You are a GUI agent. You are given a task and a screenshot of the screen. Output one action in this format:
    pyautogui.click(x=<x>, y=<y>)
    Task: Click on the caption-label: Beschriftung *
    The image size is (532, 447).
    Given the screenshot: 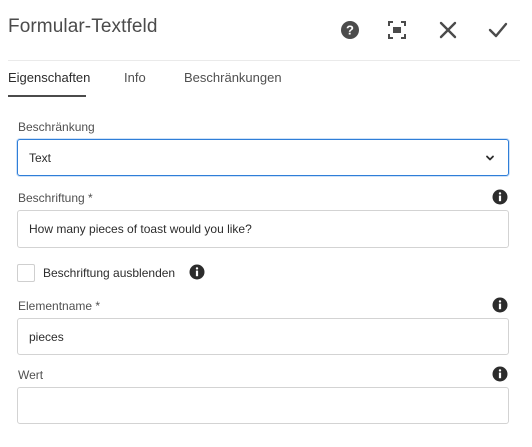 What is the action you would take?
    pyautogui.click(x=55, y=198)
    